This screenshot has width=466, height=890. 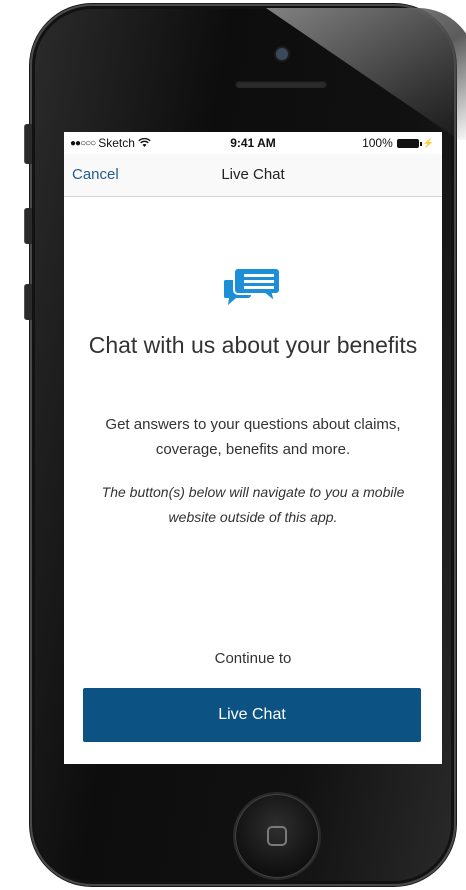 I want to click on front-camera, so click(x=282, y=54).